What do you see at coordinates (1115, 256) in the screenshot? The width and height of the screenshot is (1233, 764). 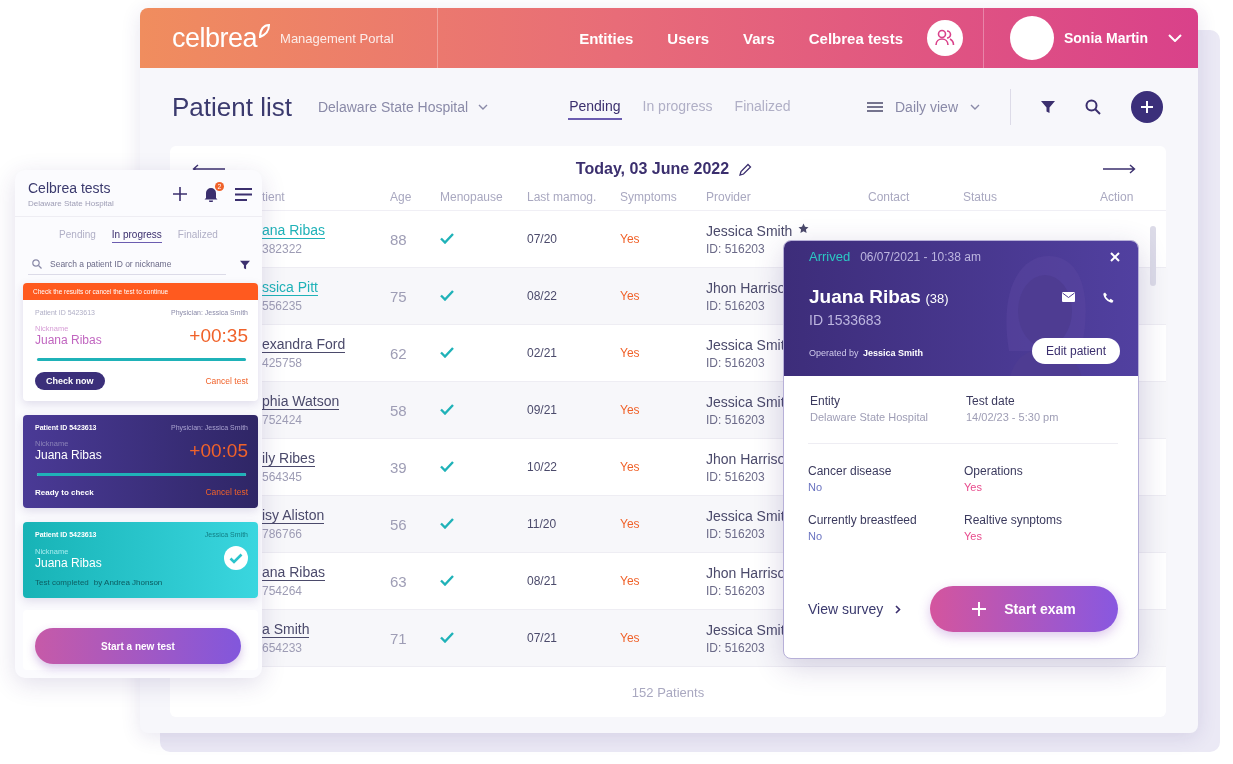 I see `close-icon` at bounding box center [1115, 256].